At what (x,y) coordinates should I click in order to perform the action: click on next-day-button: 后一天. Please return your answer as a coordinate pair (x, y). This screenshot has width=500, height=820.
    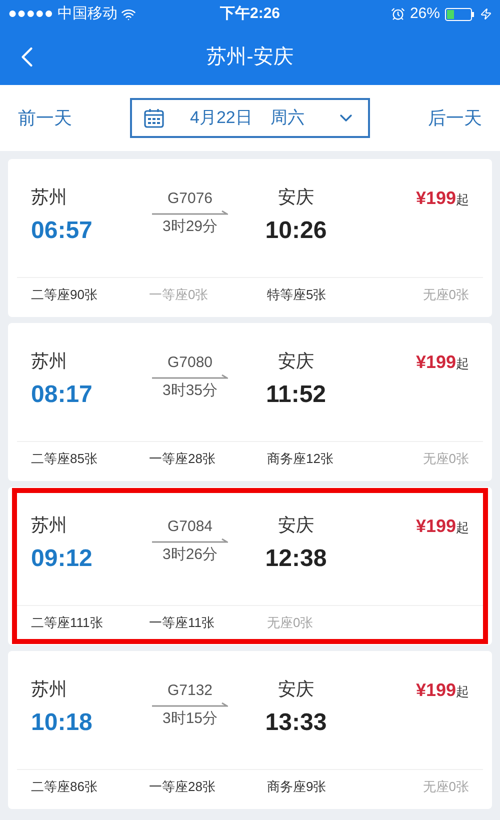
    Looking at the image, I should click on (455, 118).